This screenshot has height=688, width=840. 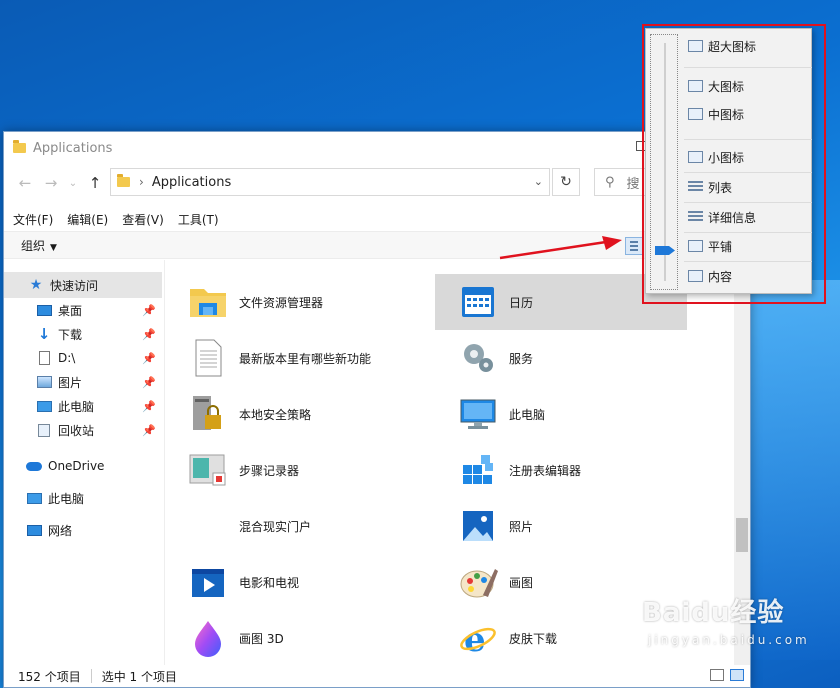 I want to click on tile-label: 画图 3D, so click(x=261, y=638).